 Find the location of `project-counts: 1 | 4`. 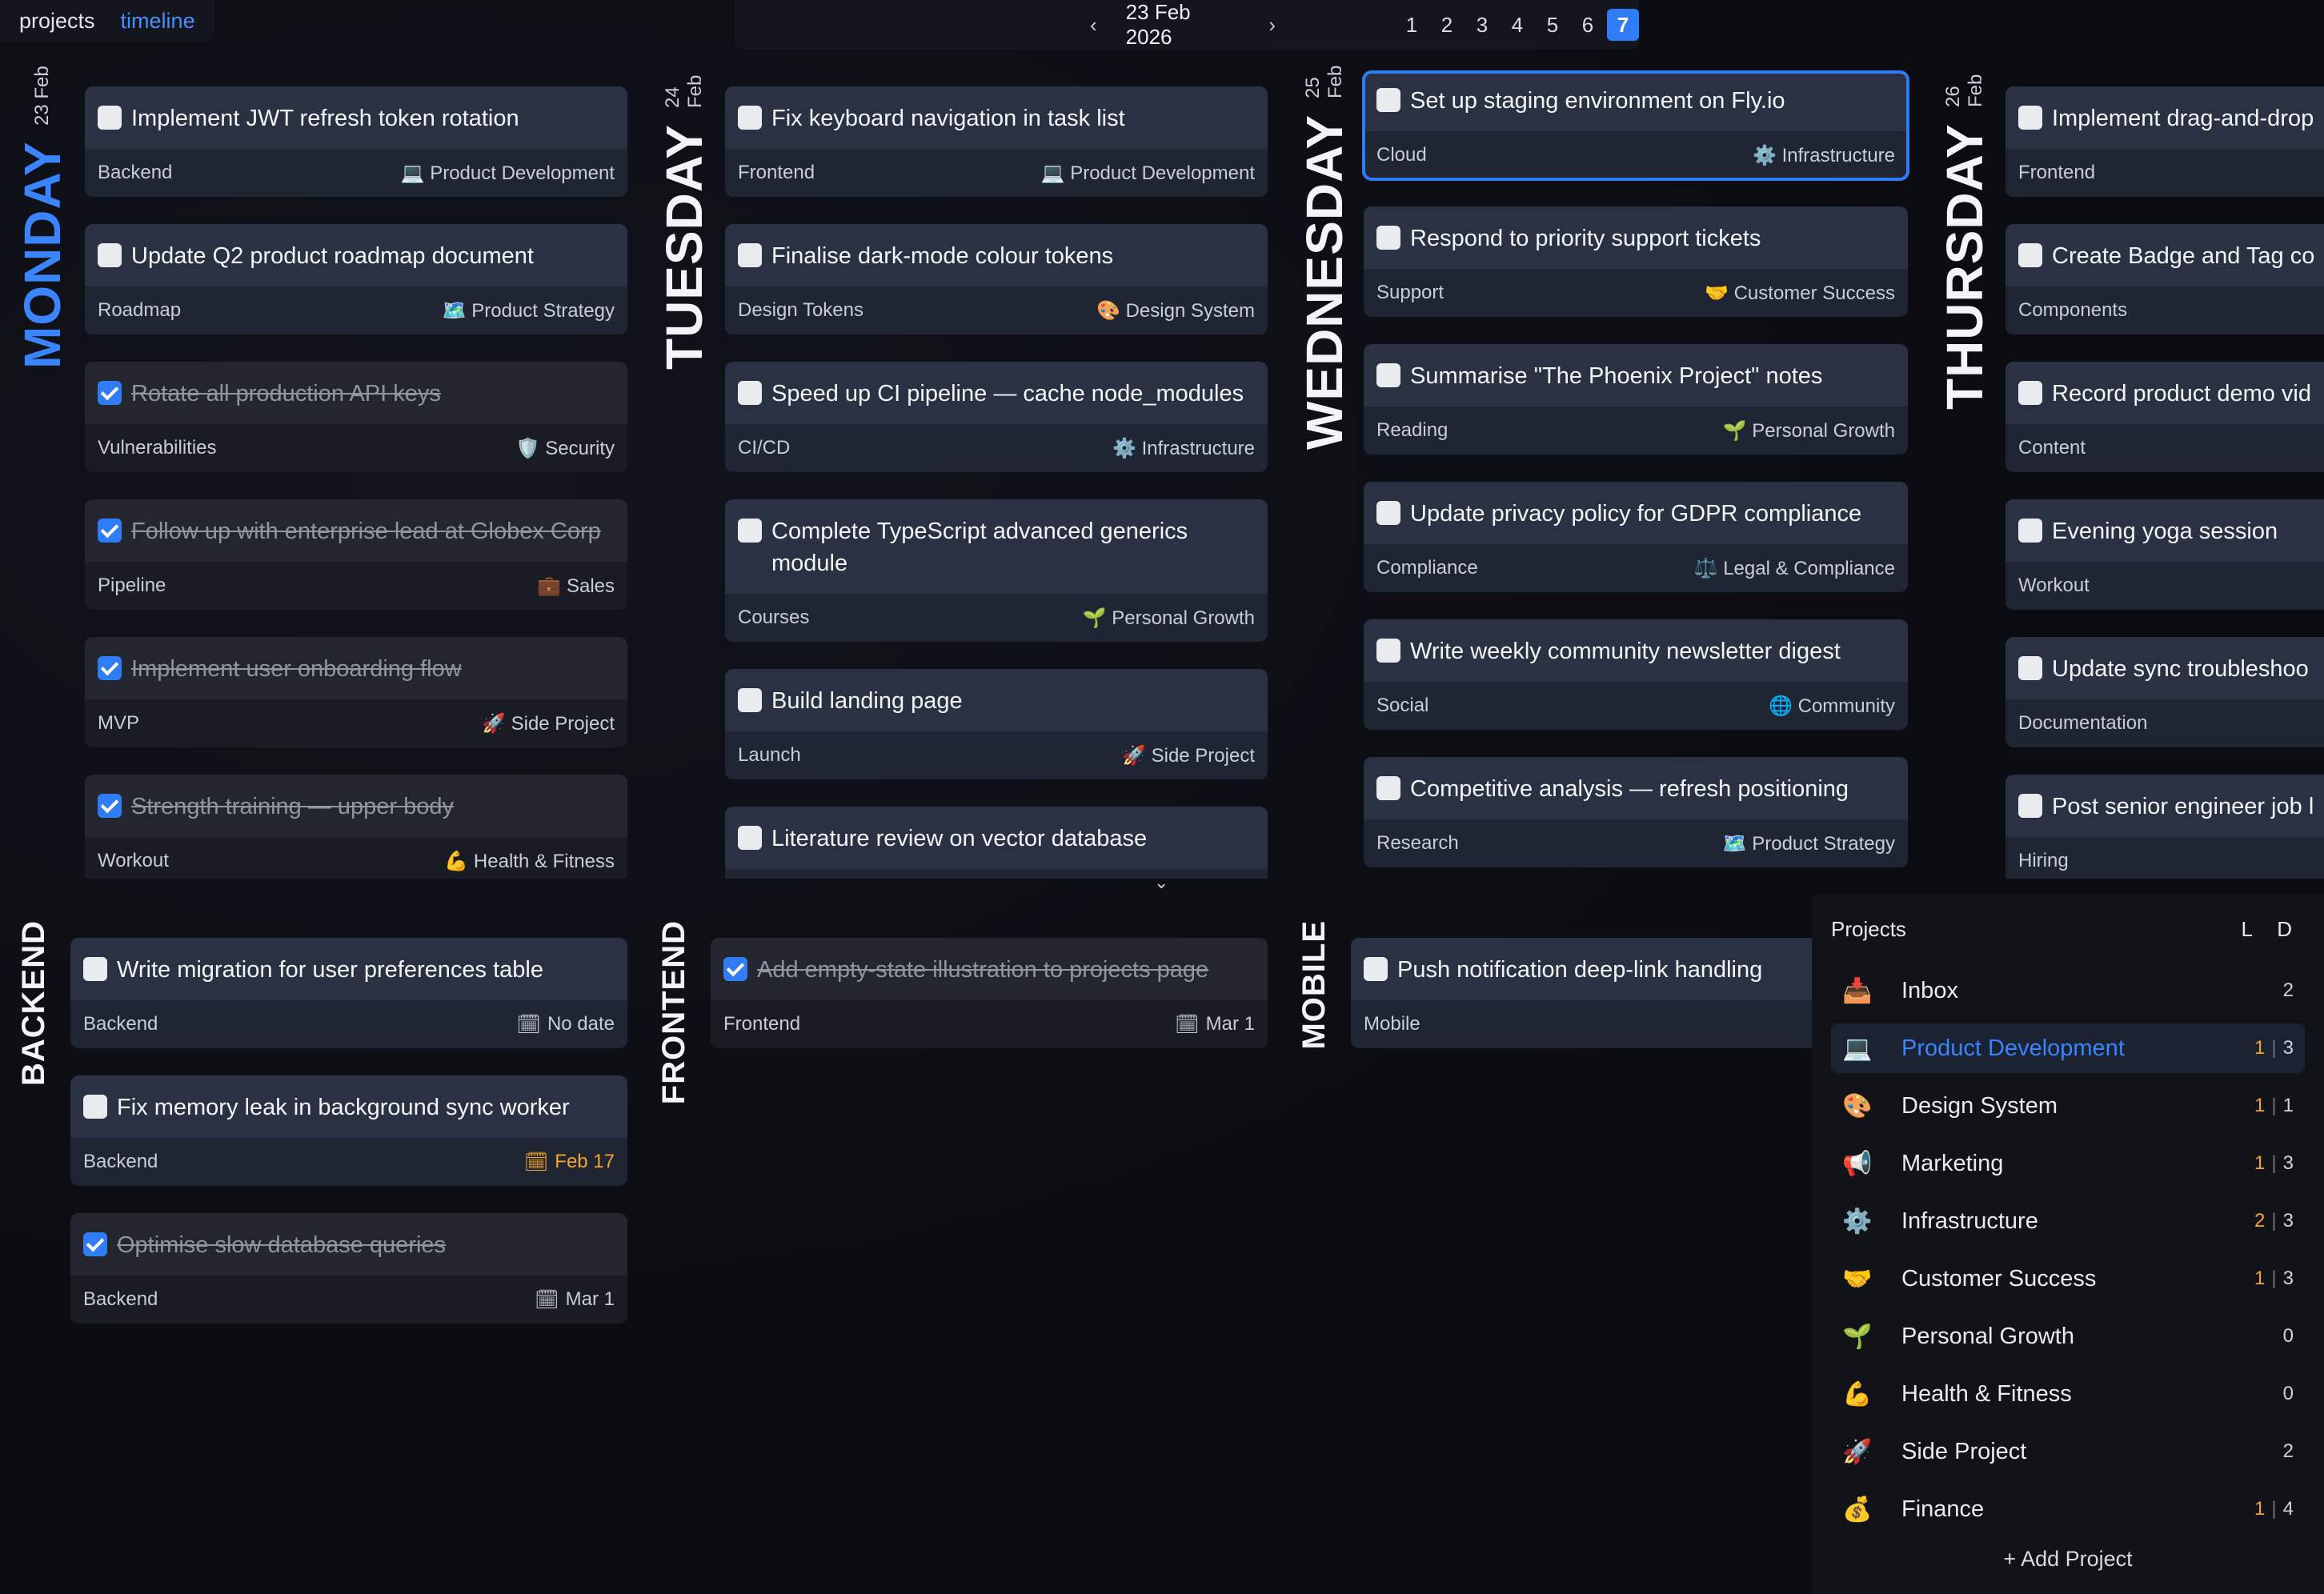

project-counts: 1 | 4 is located at coordinates (2274, 1509).